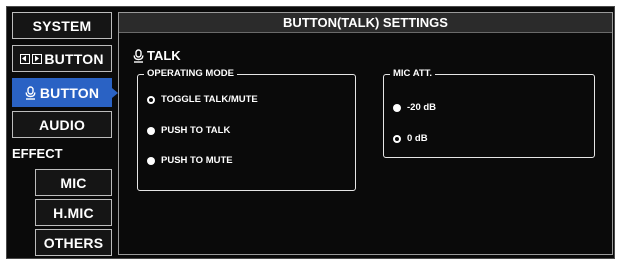 Image resolution: width=619 pixels, height=262 pixels. I want to click on talk-section-label: TALK, so click(164, 55).